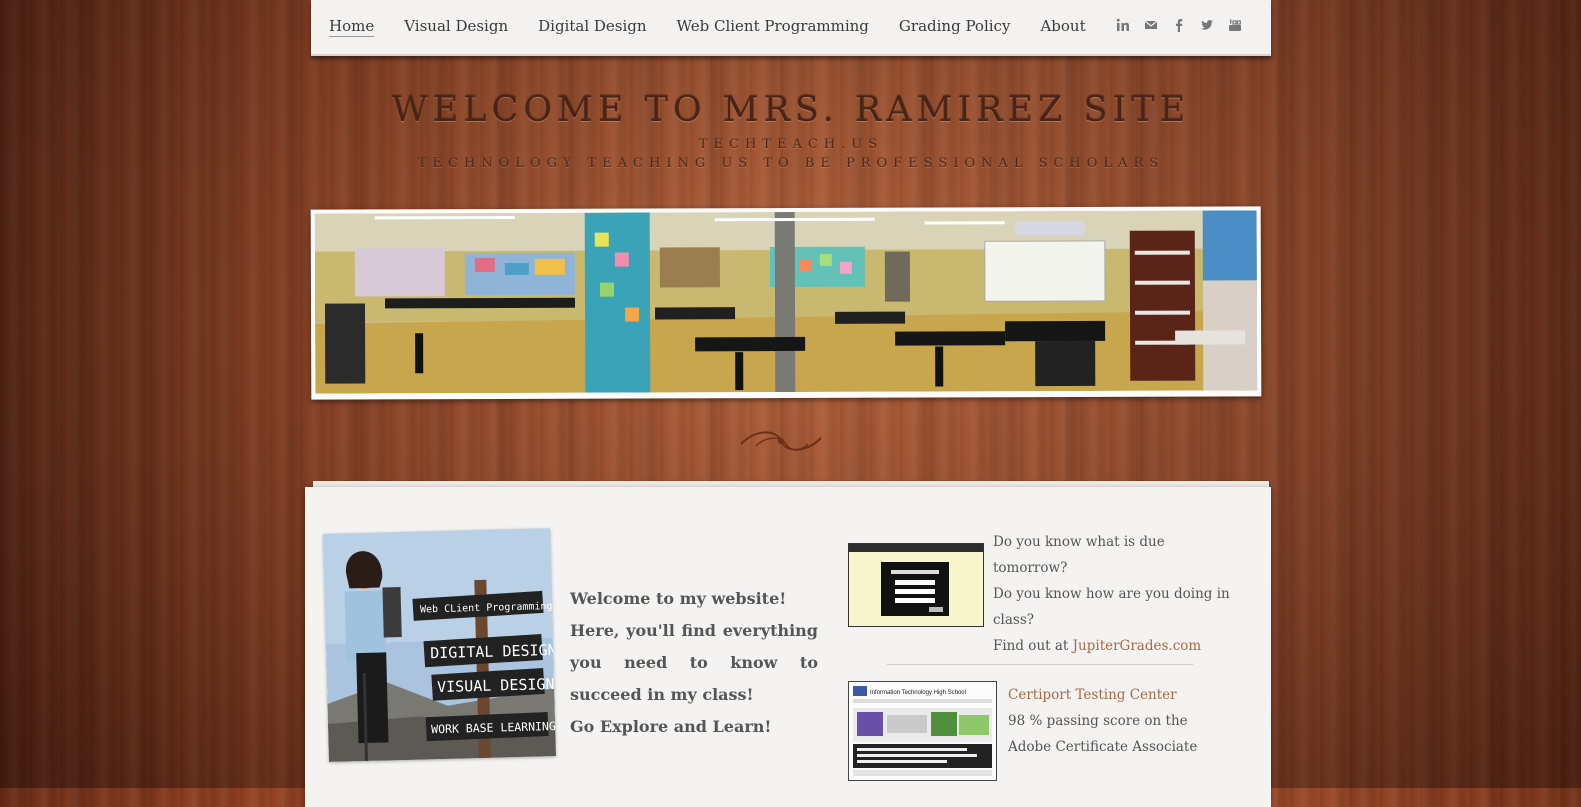 This screenshot has height=807, width=1581. I want to click on jupiter-find-out: Find out at JupiterGrades.com, so click(1097, 646).